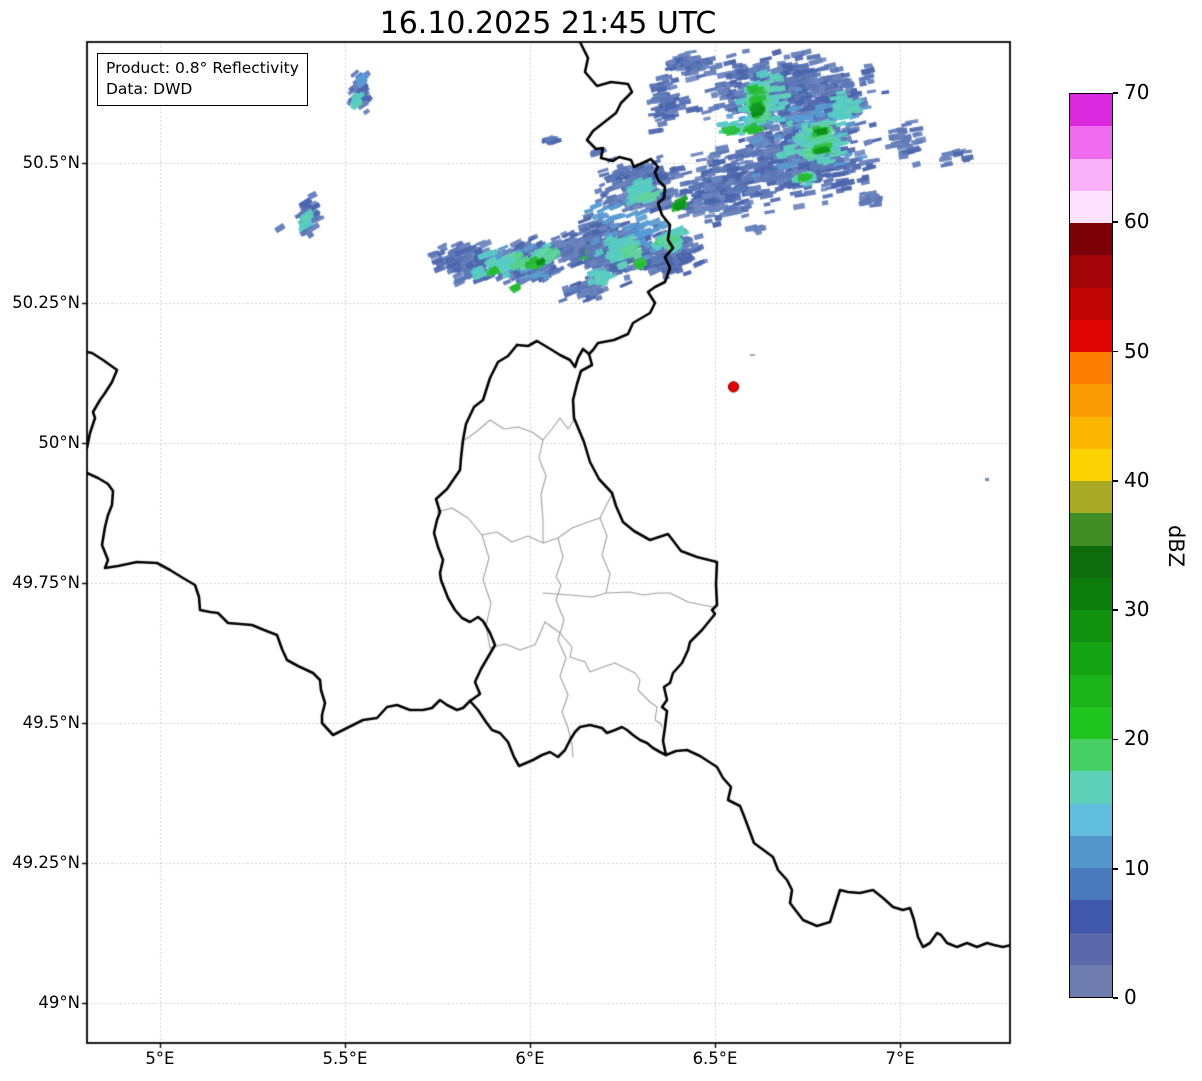 The width and height of the screenshot is (1202, 1081). What do you see at coordinates (202, 79) in the screenshot?
I see `info-box: Product: 0.8° Reflectivity Data: DWD` at bounding box center [202, 79].